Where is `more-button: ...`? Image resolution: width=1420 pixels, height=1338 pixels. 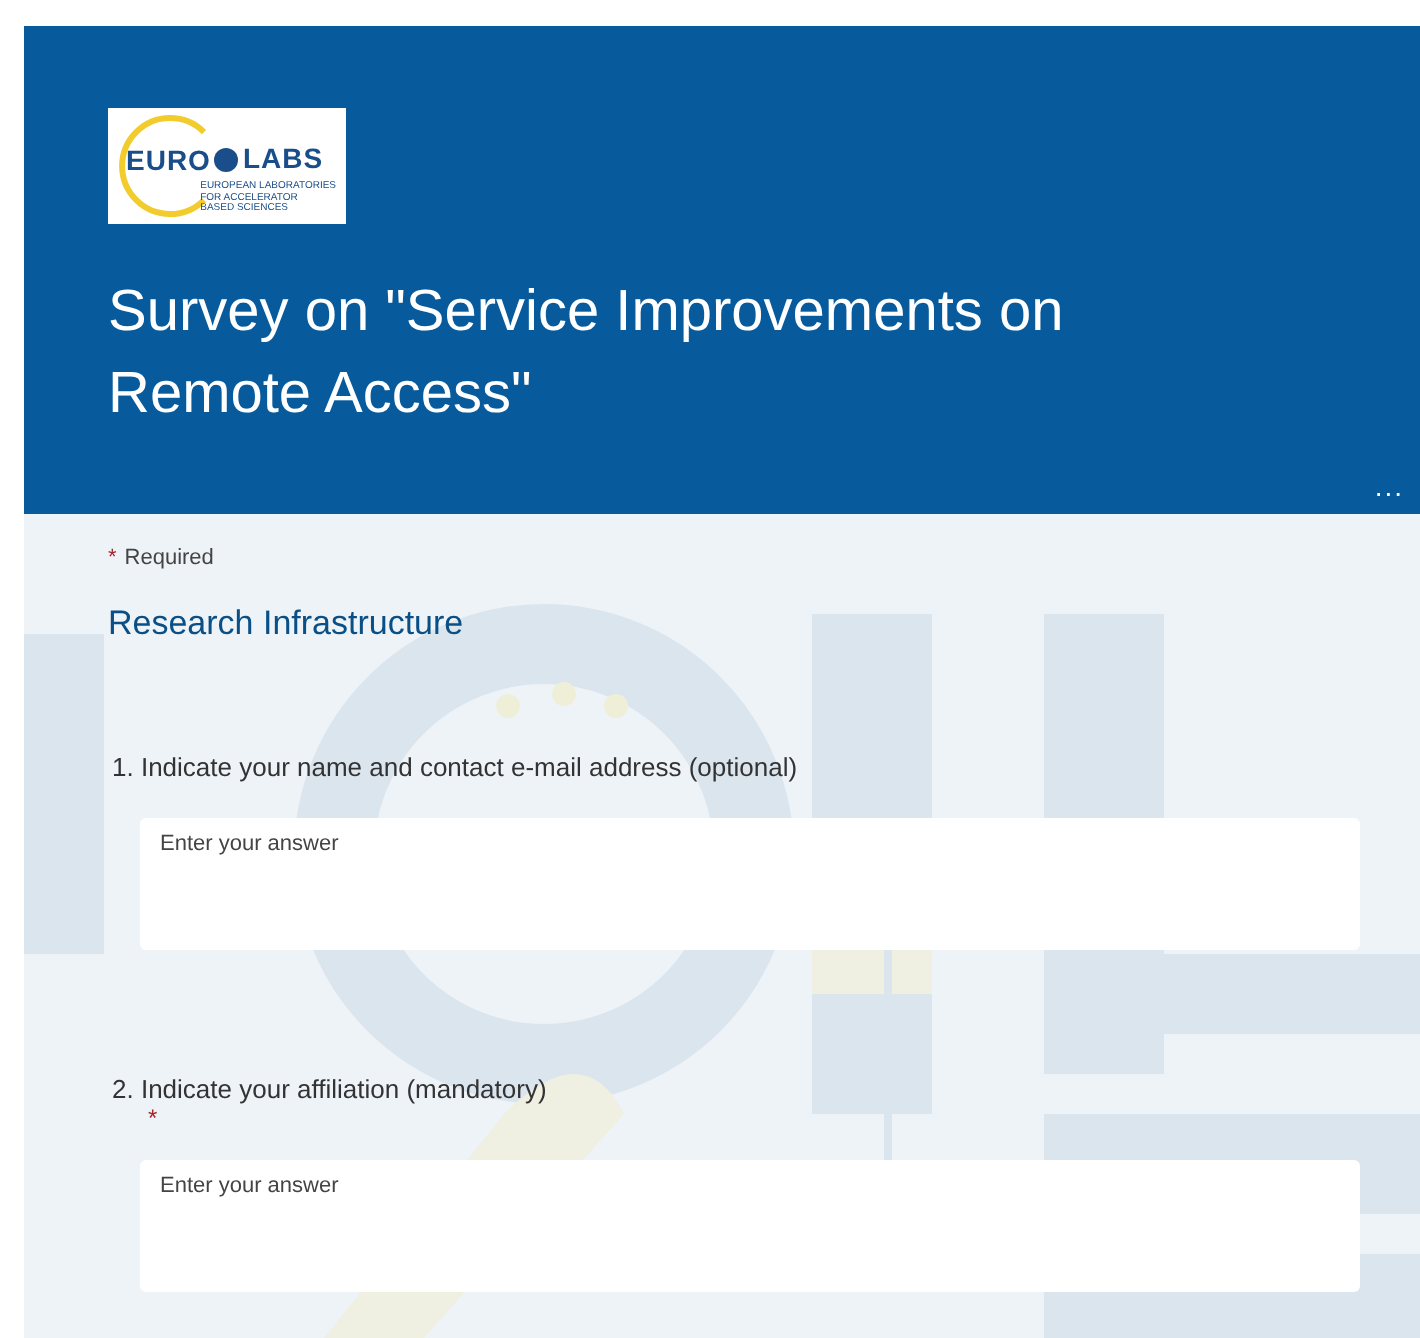 more-button: ... is located at coordinates (1389, 486).